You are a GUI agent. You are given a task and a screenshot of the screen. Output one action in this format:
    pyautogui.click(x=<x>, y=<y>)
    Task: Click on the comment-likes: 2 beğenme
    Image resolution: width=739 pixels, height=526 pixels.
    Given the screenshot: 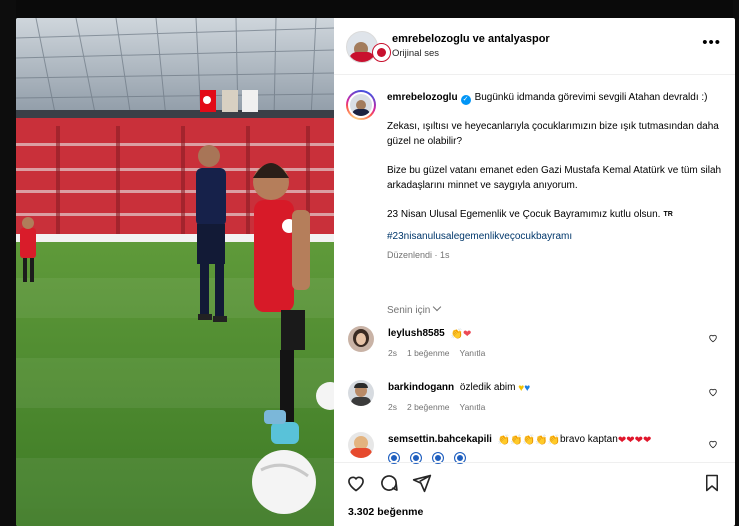 What is the action you would take?
    pyautogui.click(x=428, y=407)
    